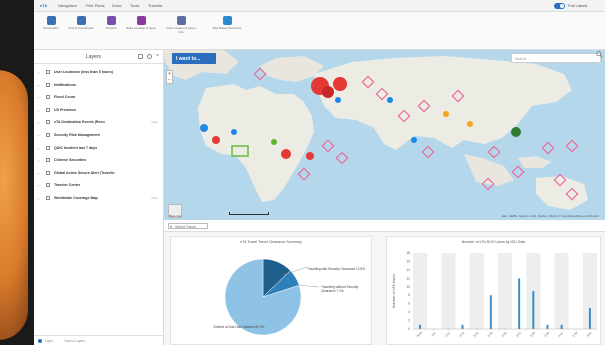 The width and height of the screenshot is (605, 345). What do you see at coordinates (111, 20) in the screenshot?
I see `pin-icon` at bounding box center [111, 20].